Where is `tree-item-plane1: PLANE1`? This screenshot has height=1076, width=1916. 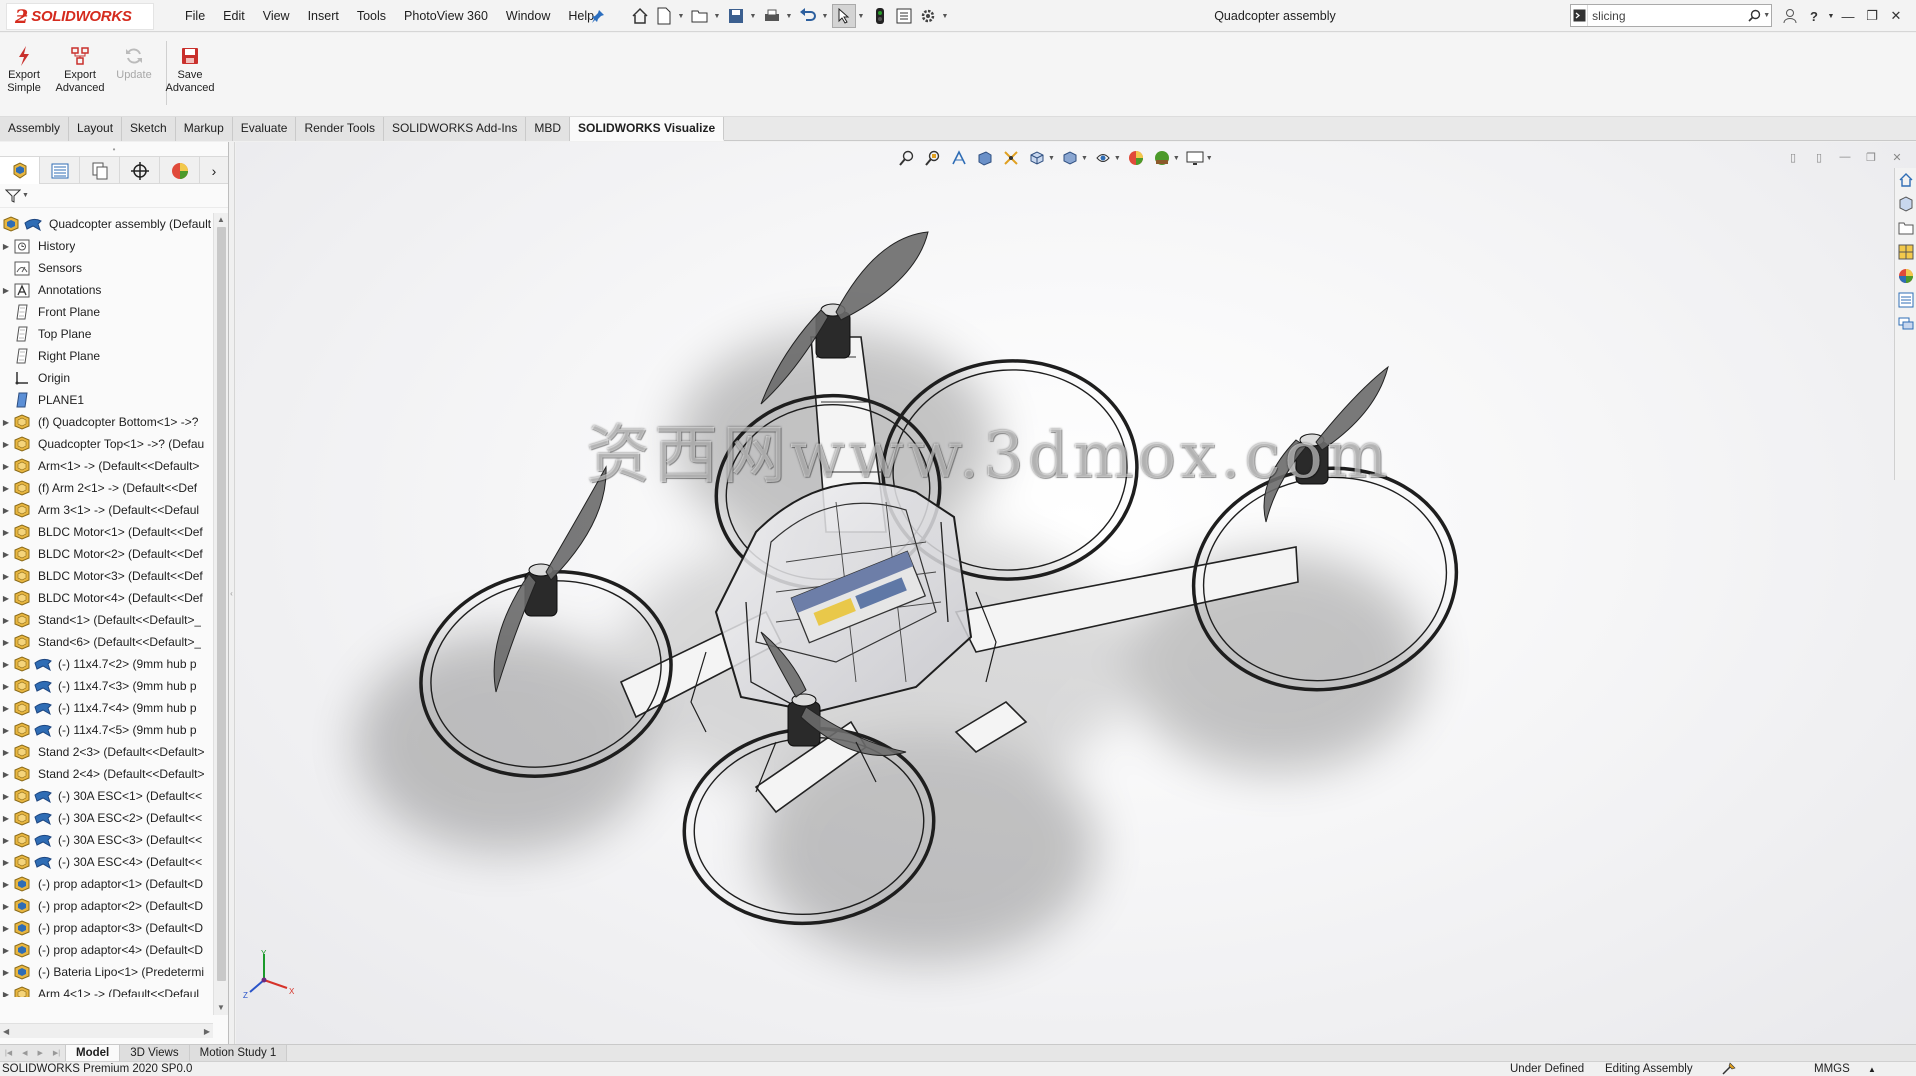 tree-item-plane1: PLANE1 is located at coordinates (106, 400).